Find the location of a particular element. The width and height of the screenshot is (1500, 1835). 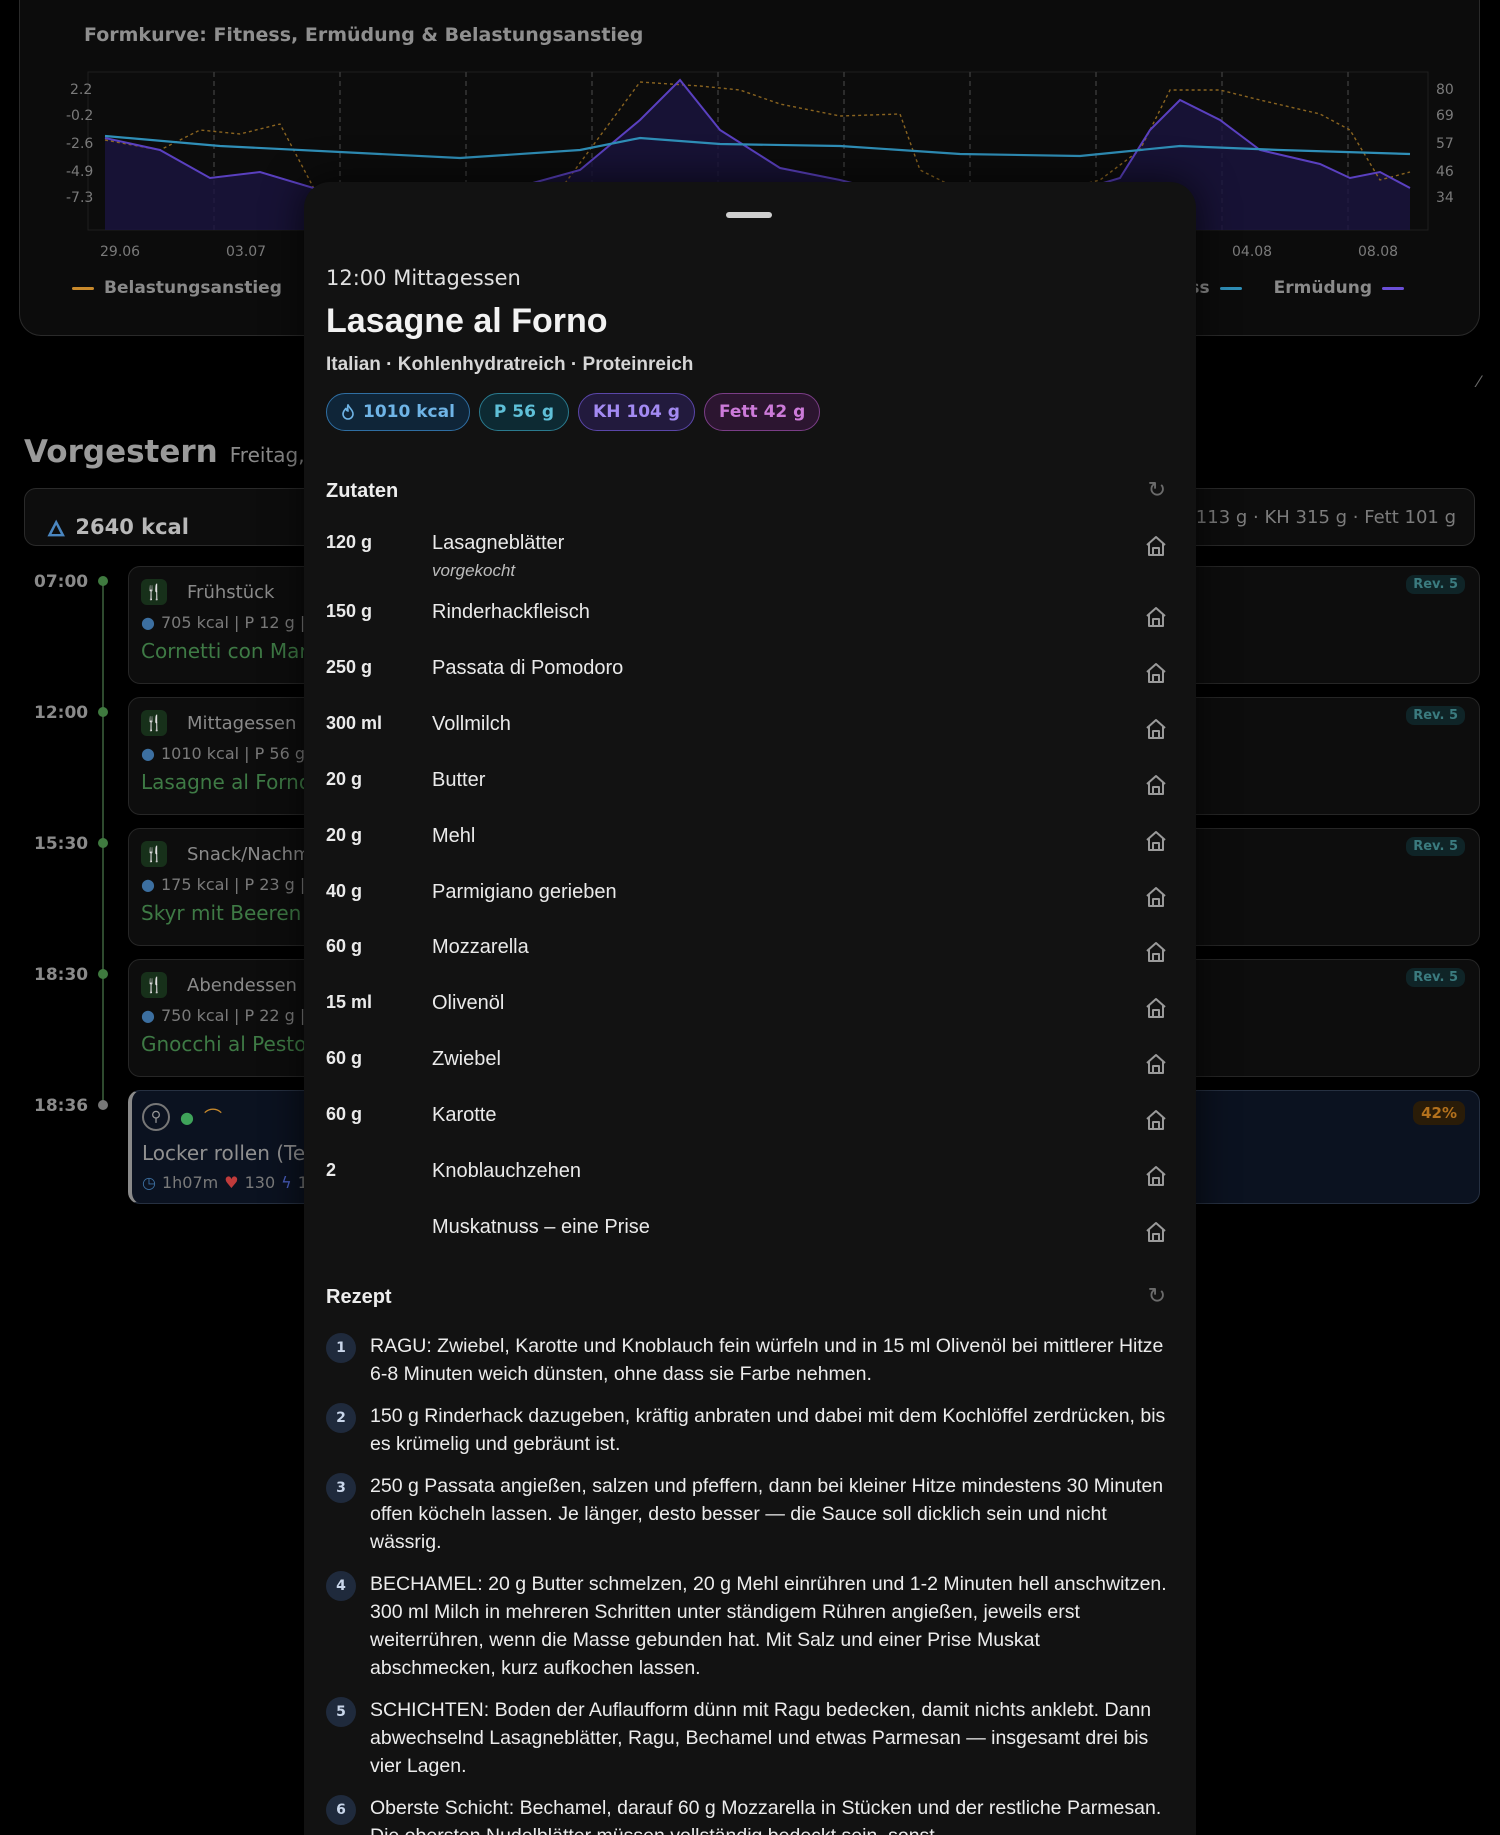

workout-icons: ⚲ ● ⌒ is located at coordinates (182, 1117).